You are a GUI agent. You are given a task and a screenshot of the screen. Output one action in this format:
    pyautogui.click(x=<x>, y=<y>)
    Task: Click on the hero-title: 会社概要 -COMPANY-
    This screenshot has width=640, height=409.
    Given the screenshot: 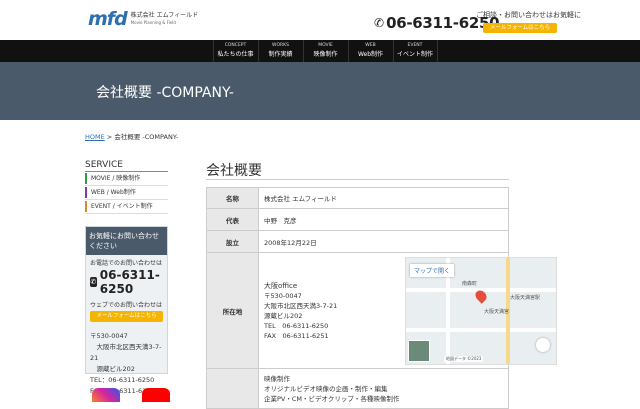 What is the action you would take?
    pyautogui.click(x=165, y=93)
    